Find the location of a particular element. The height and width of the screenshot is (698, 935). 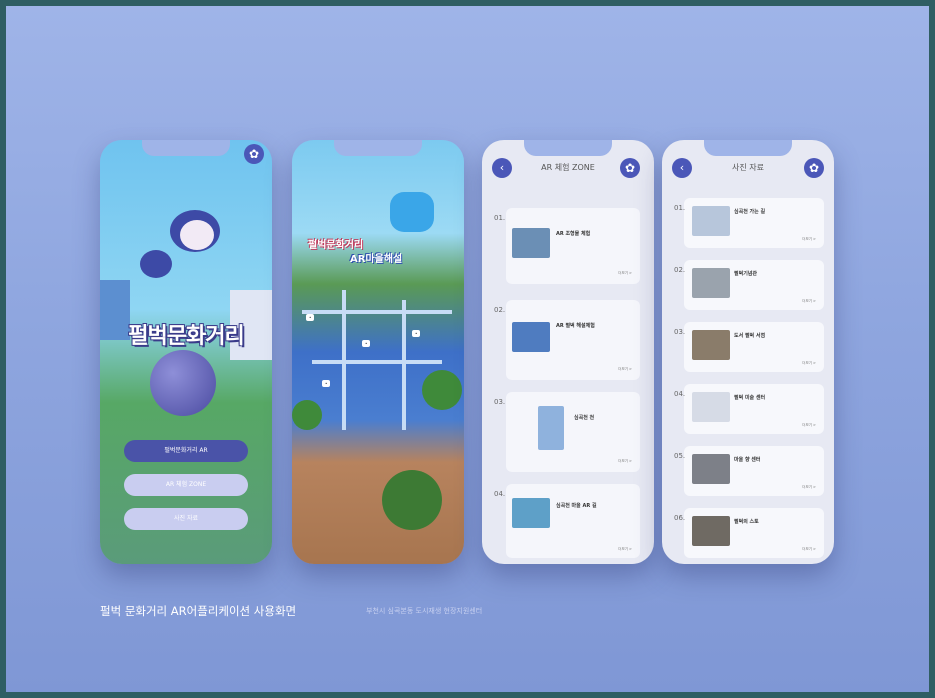

item-number: 05. is located at coordinates (680, 456).